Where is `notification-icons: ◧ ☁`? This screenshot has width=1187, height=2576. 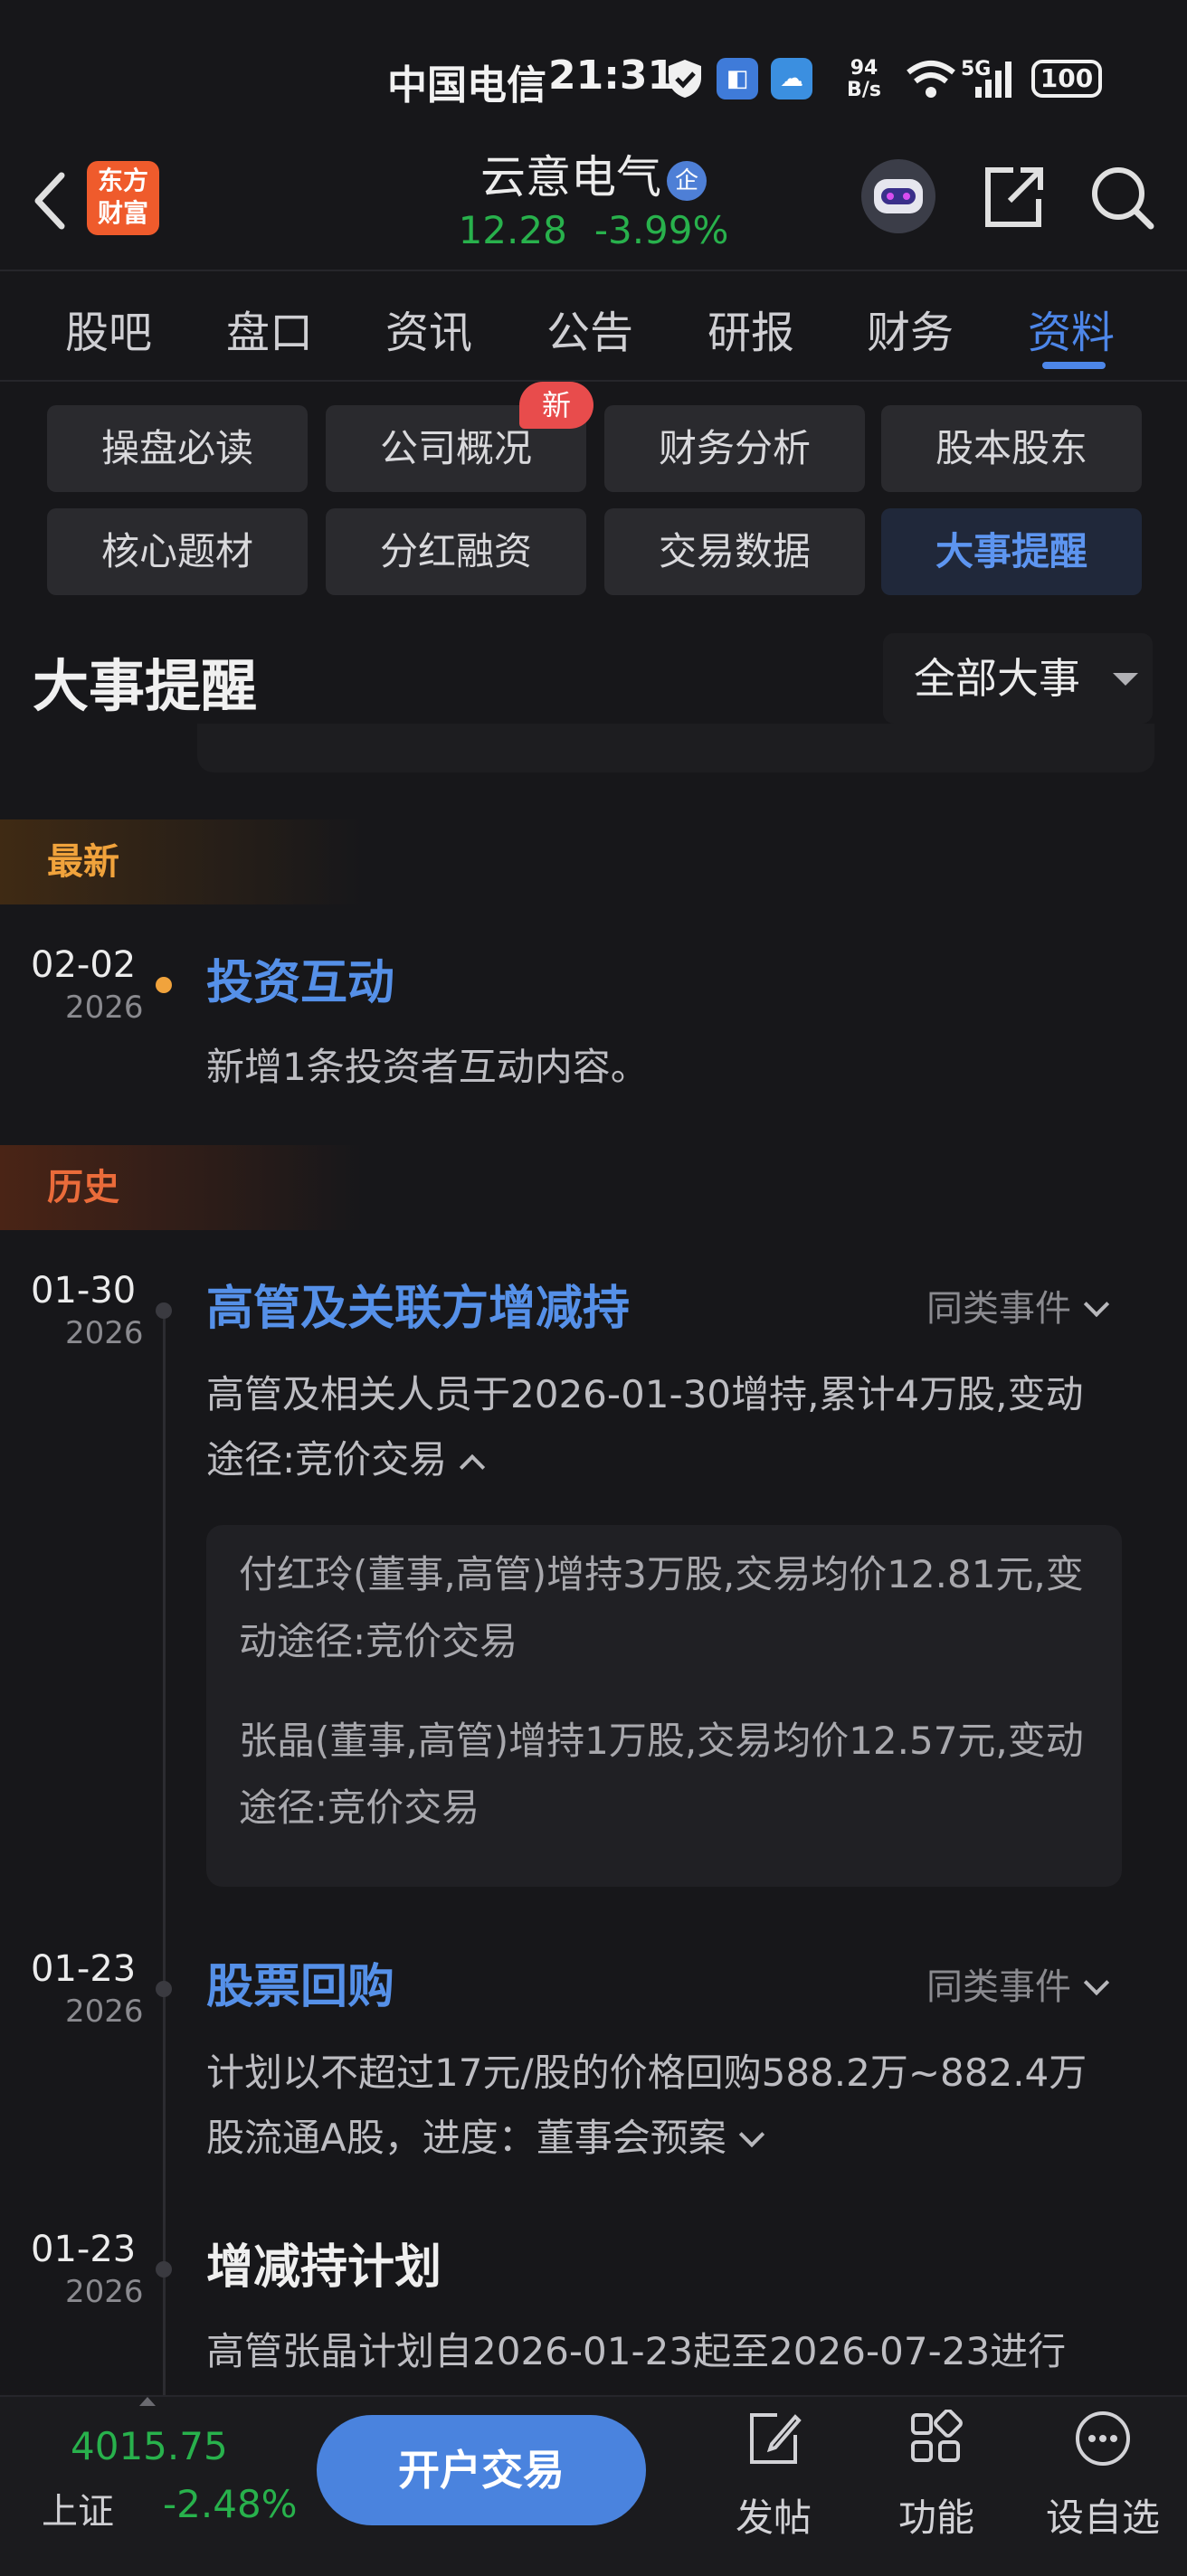
notification-icons: ◧ ☁ is located at coordinates (739, 78).